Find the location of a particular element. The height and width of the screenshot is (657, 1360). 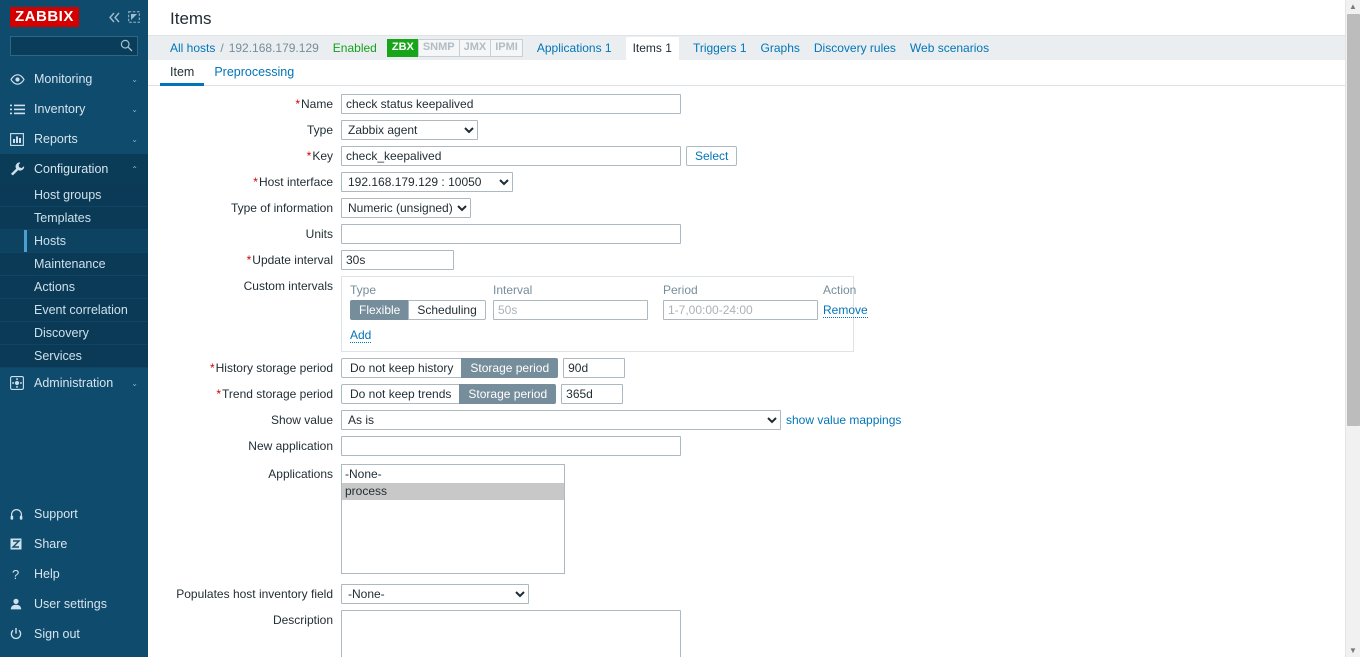

trend-storage-toggle: Do not keep trends Storage period is located at coordinates (449, 394).